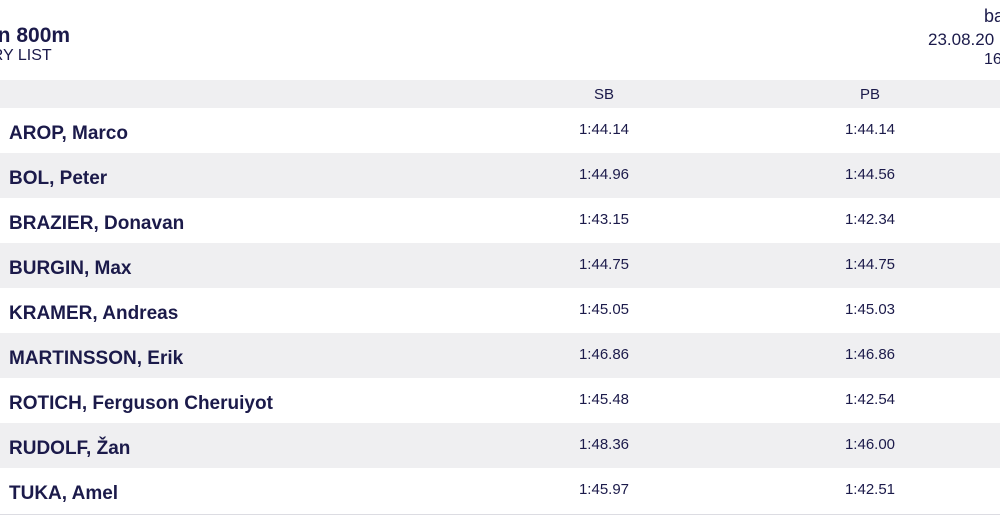  Describe the element at coordinates (96, 359) in the screenshot. I see `athlete-name: MARTINSSON, Erik` at that location.